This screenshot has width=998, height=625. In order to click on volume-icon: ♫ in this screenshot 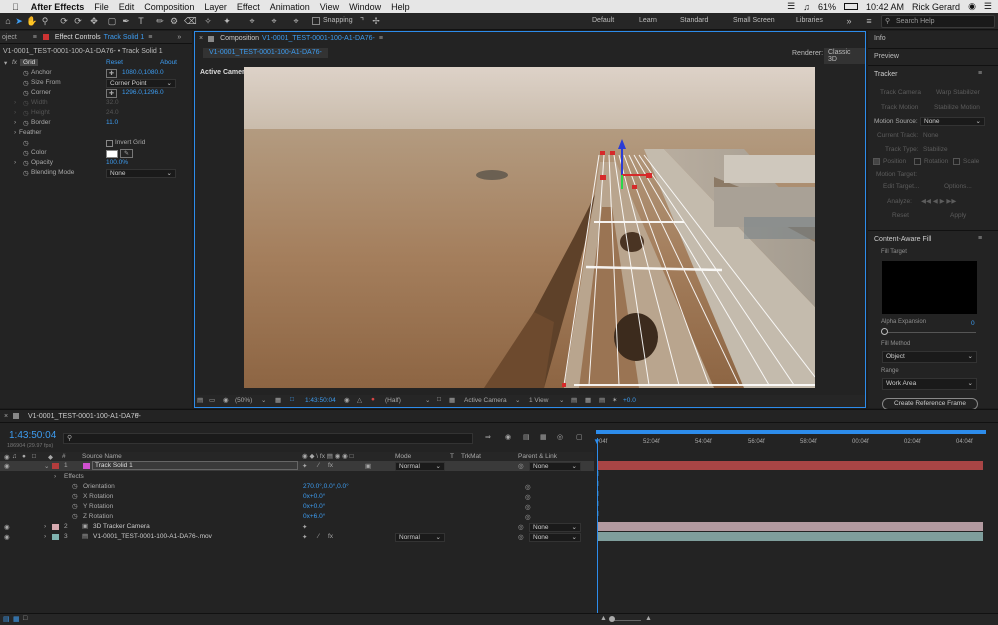, I will do `click(806, 7)`.